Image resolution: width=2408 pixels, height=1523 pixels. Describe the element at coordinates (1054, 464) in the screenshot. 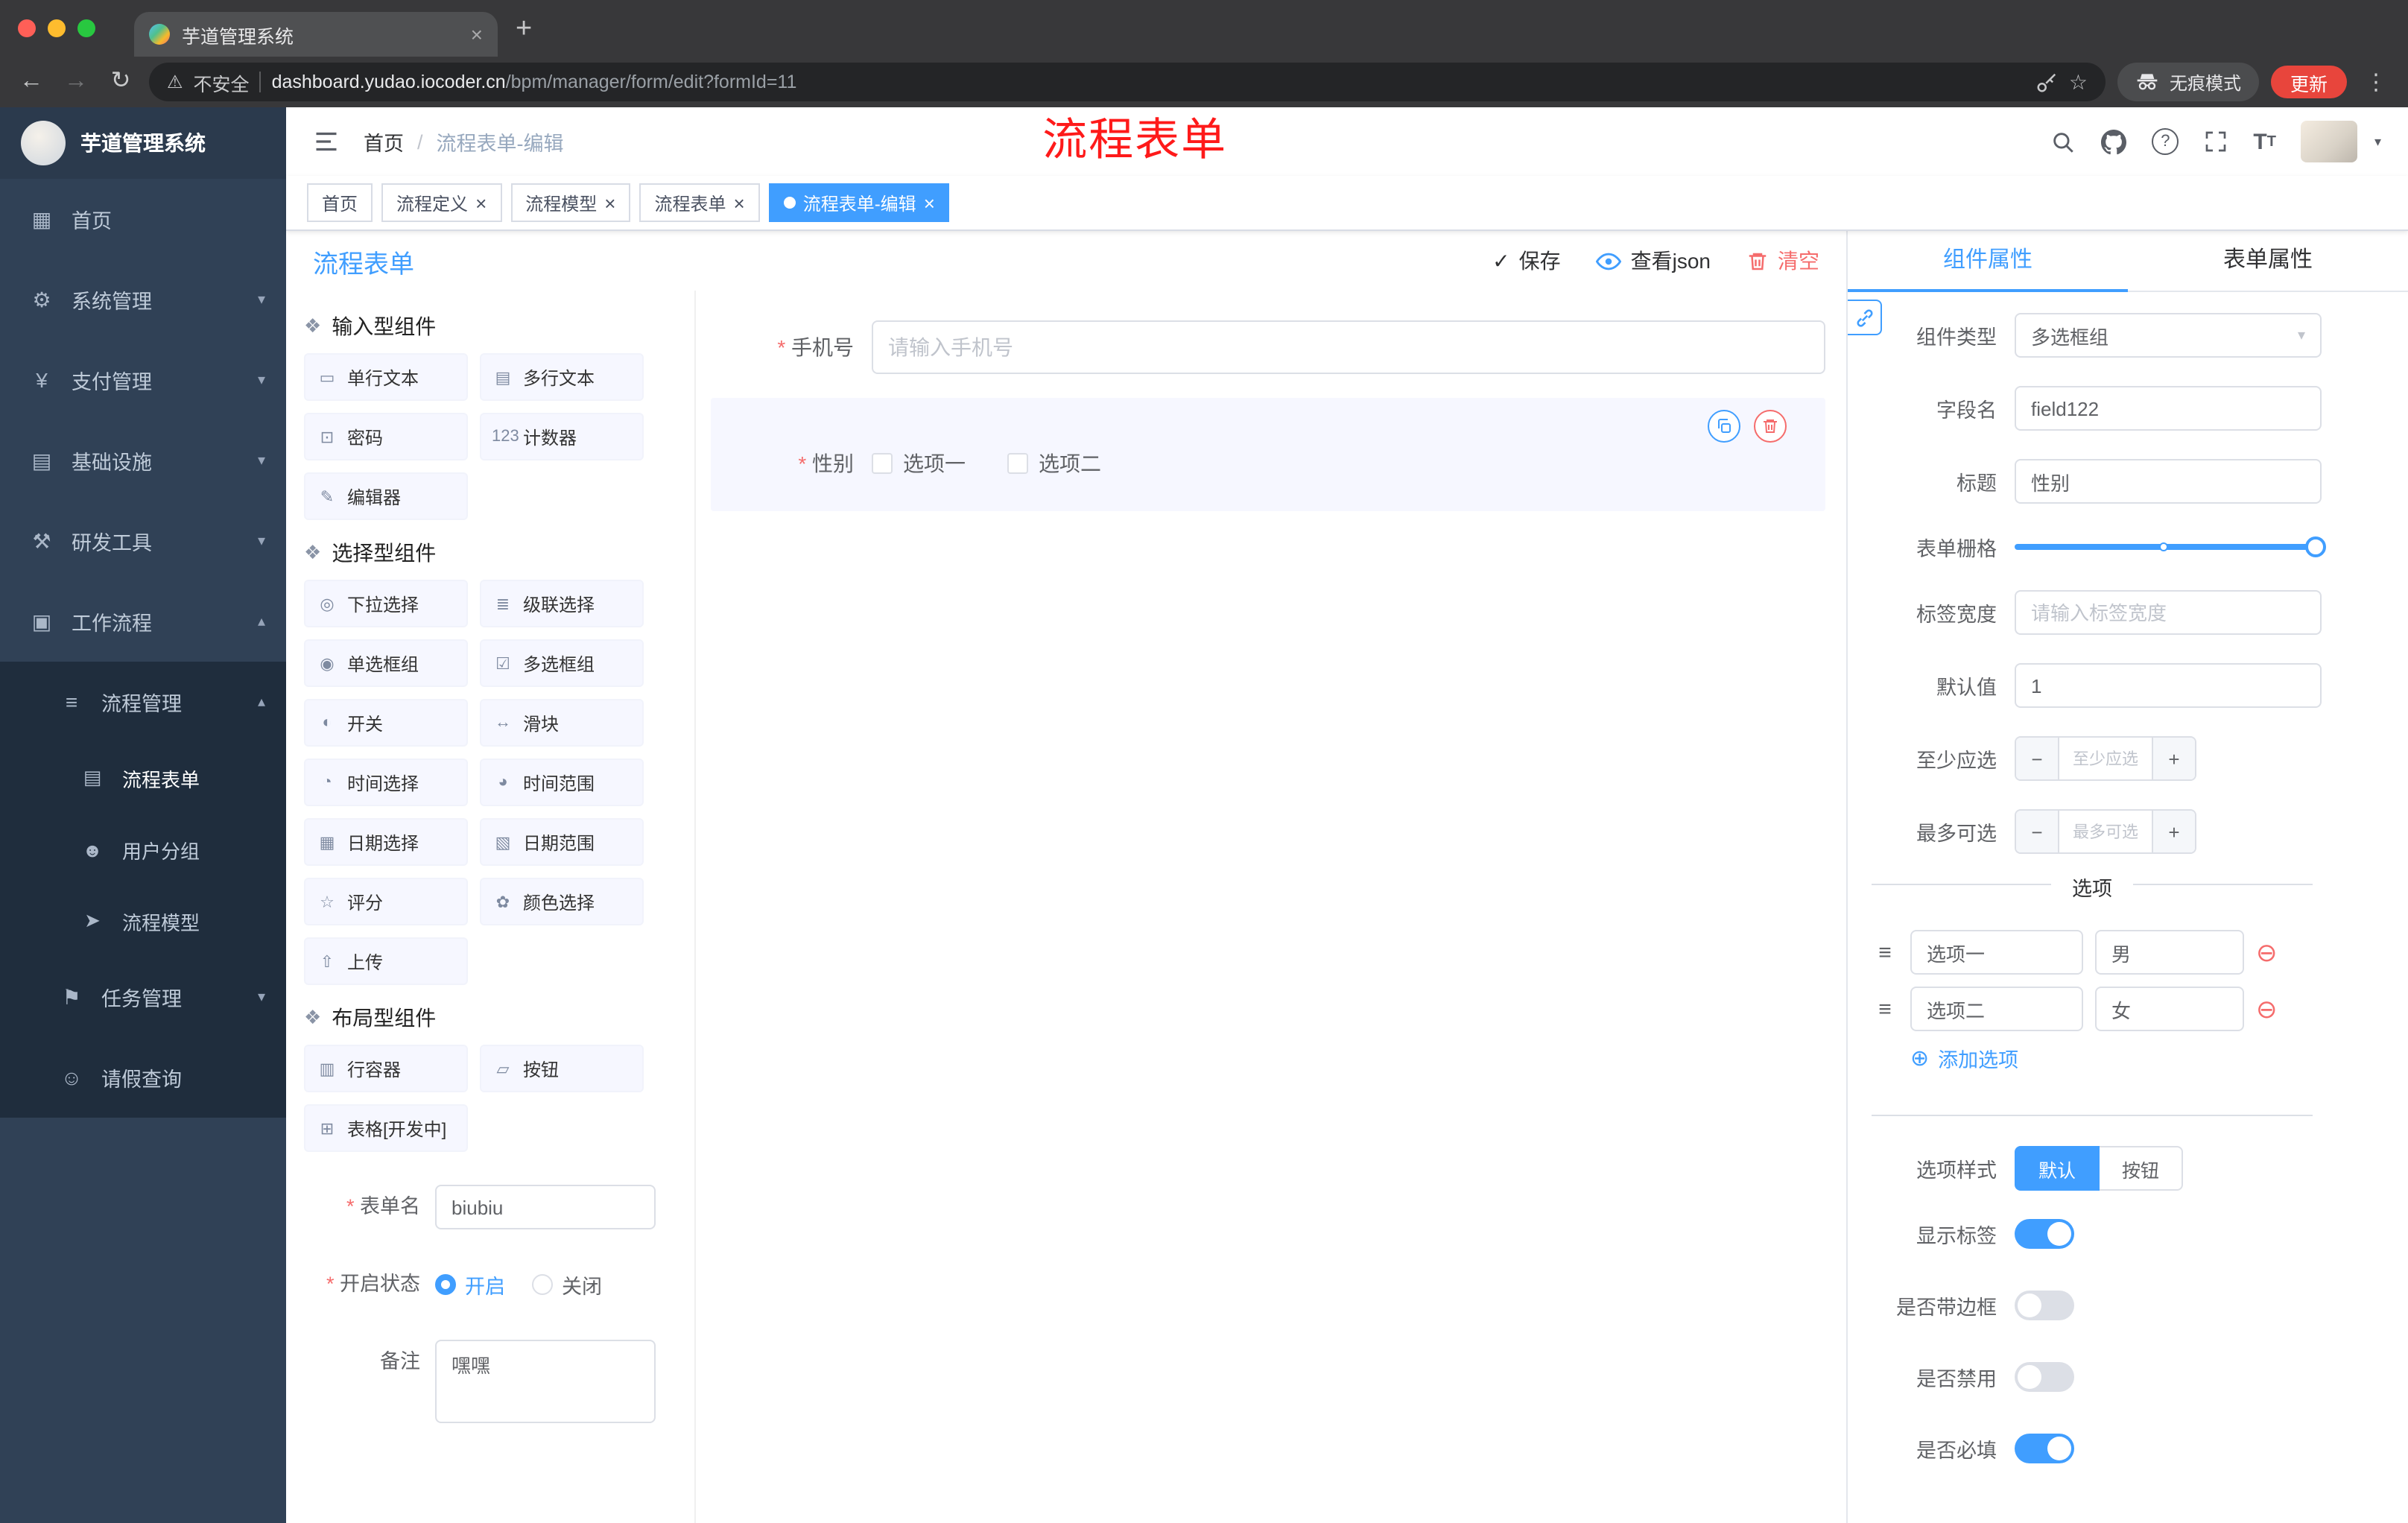

I see `gender-option-2: 选项二` at that location.